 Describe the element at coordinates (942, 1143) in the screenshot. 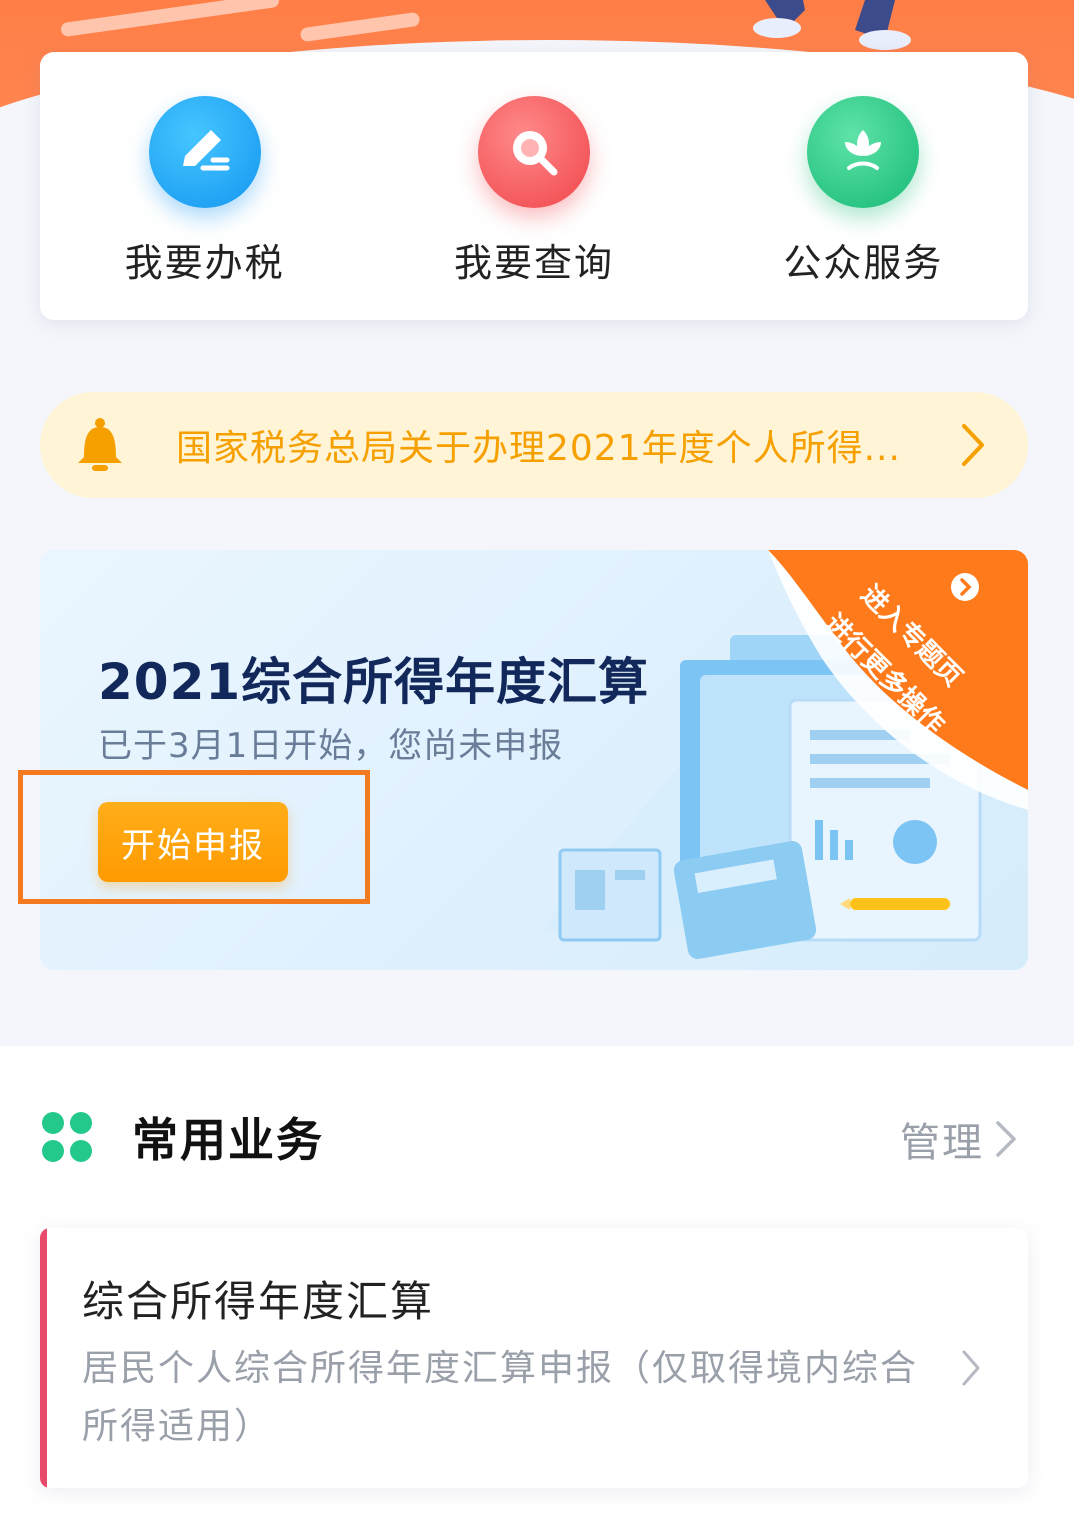

I see `manage-label: 管理` at that location.